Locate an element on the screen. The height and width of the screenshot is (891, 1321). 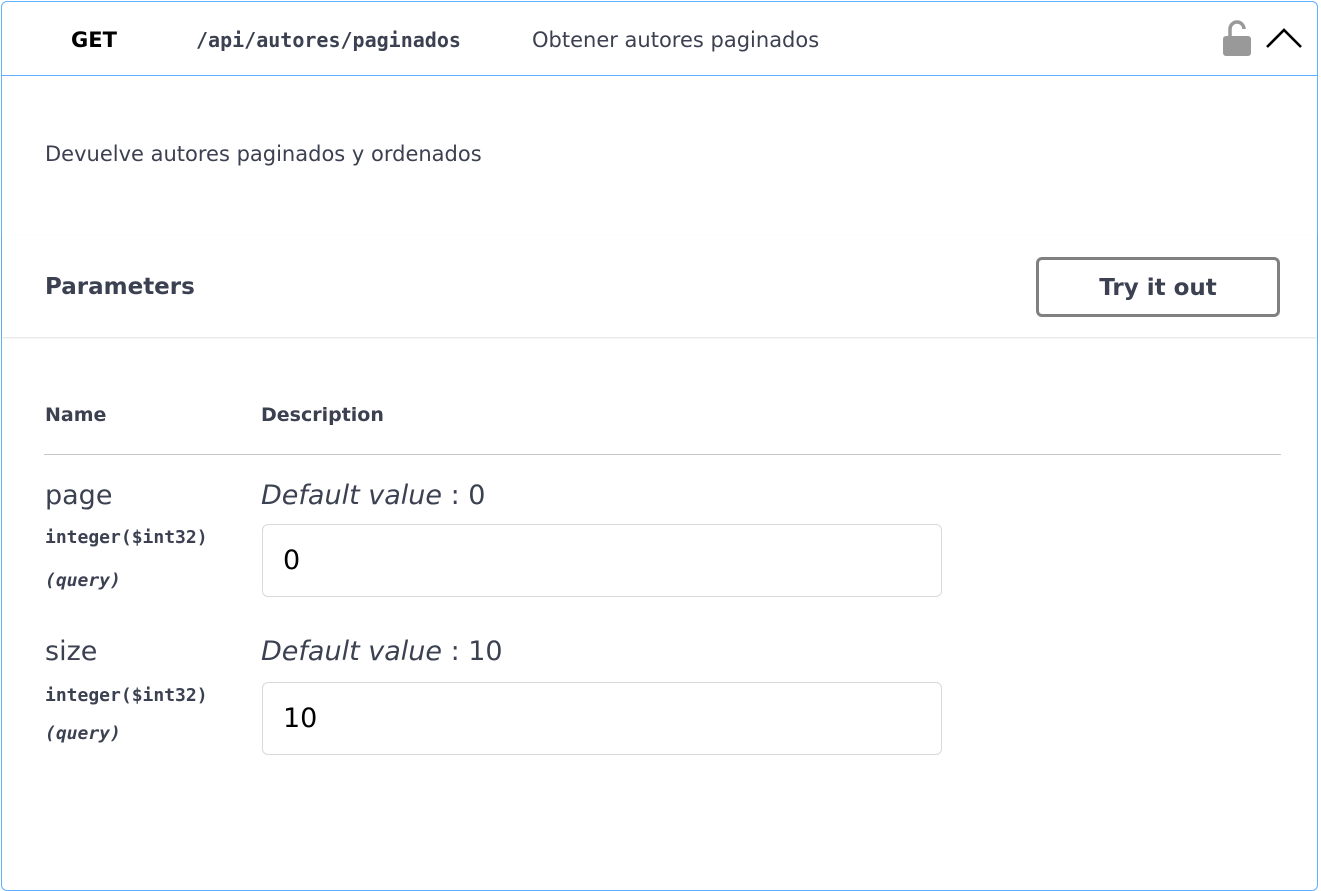
try-it-out-button: Try it out is located at coordinates (1158, 287).